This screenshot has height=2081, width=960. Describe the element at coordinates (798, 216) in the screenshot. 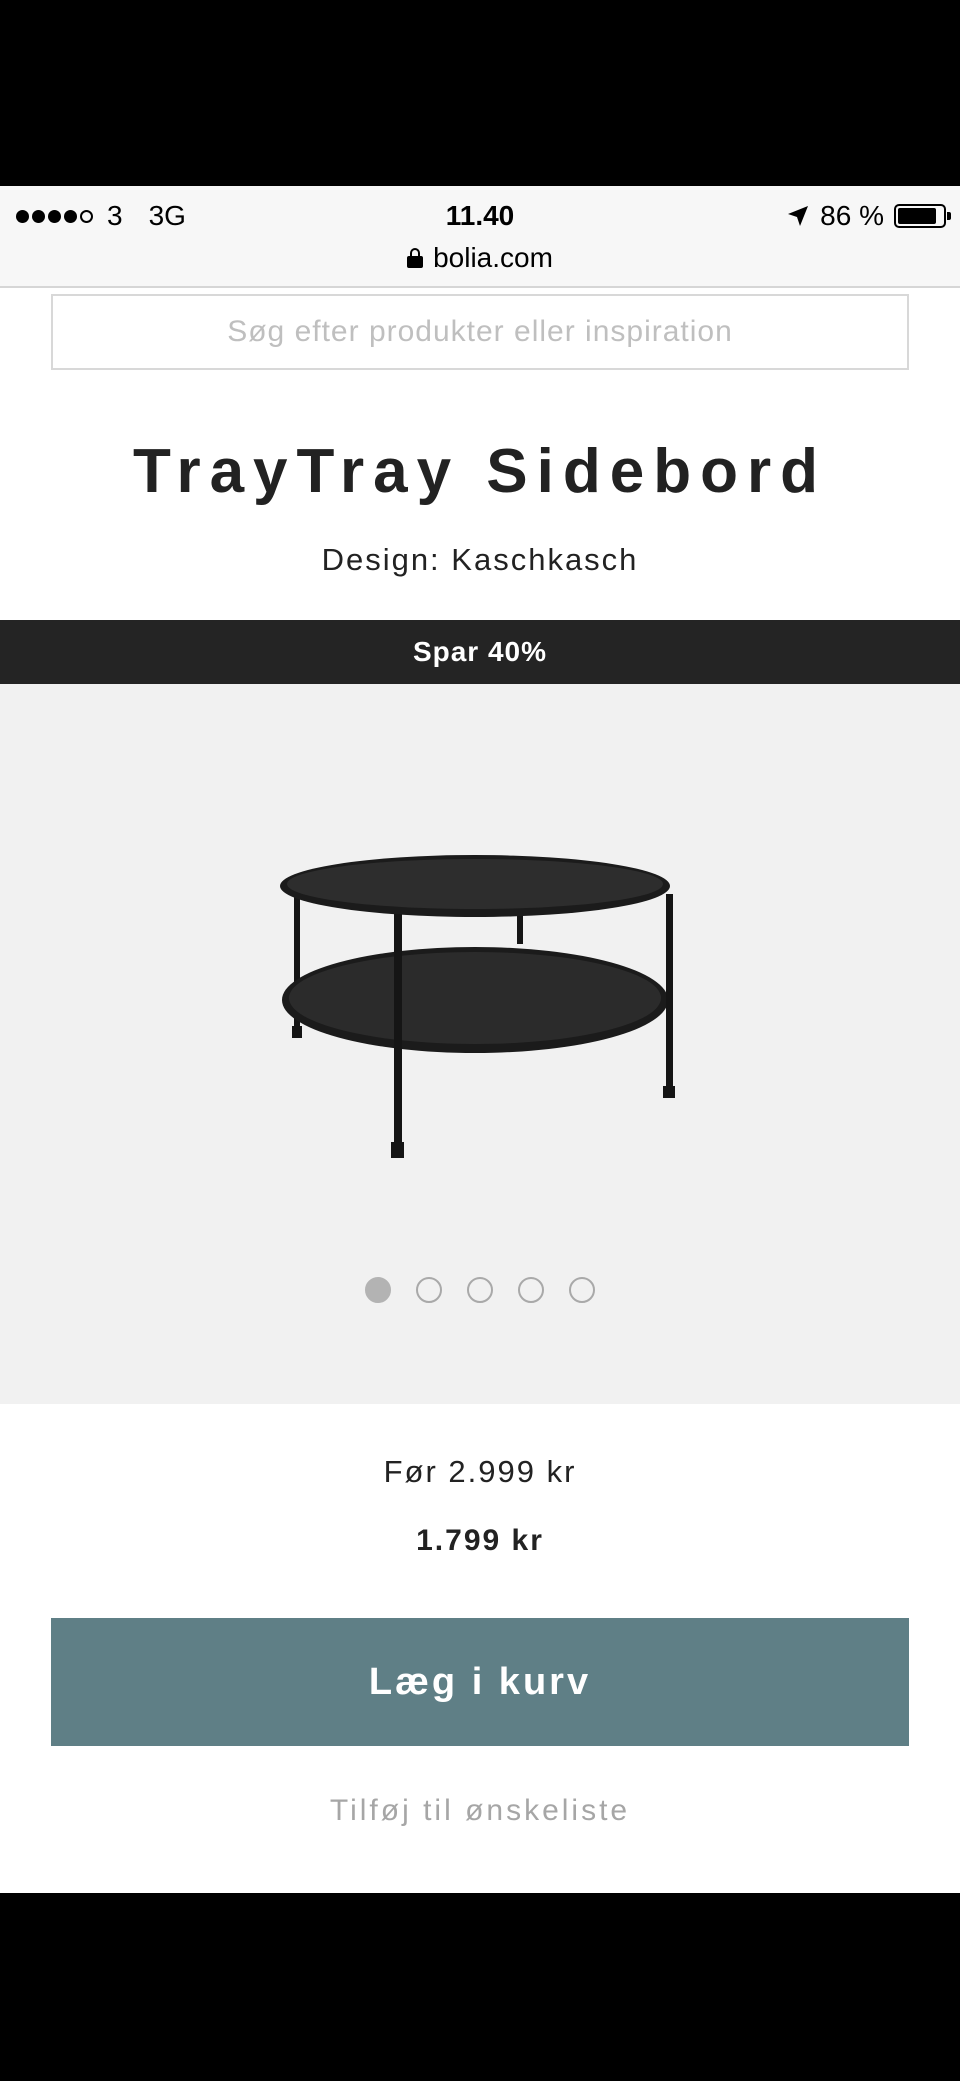

I see `location-arrow-icon` at that location.